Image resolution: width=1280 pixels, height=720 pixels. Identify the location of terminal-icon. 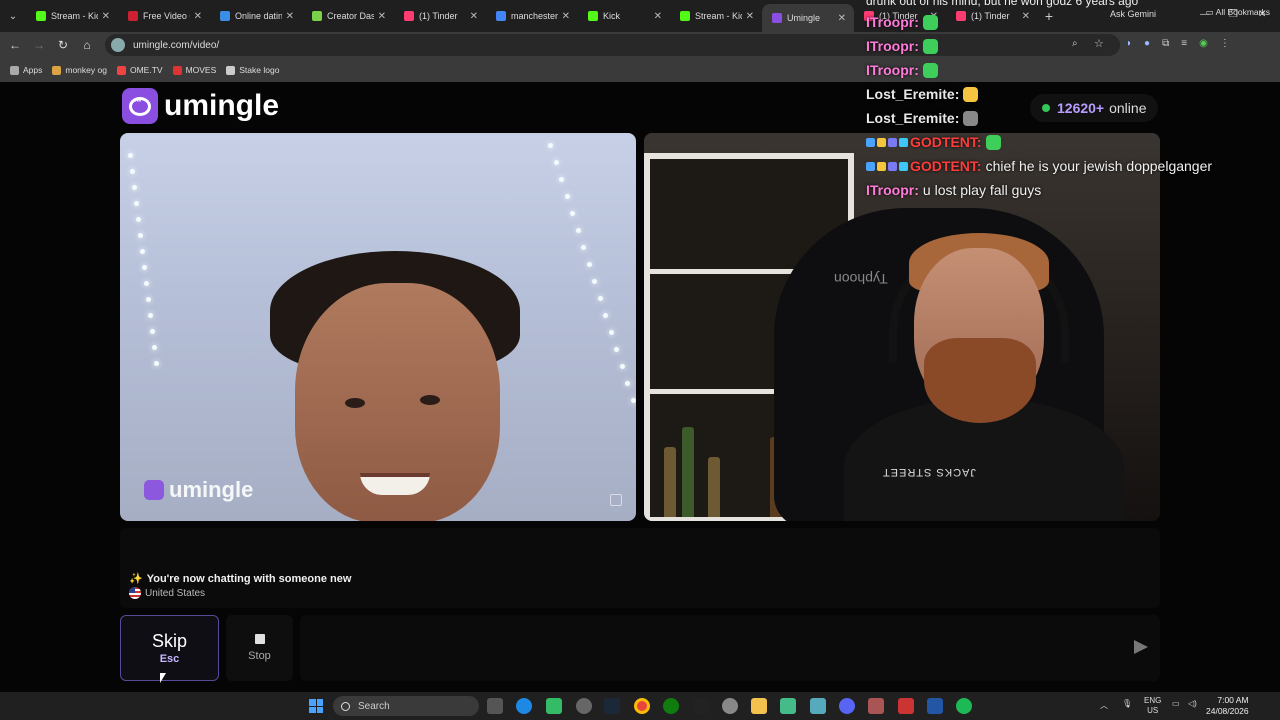
(935, 706).